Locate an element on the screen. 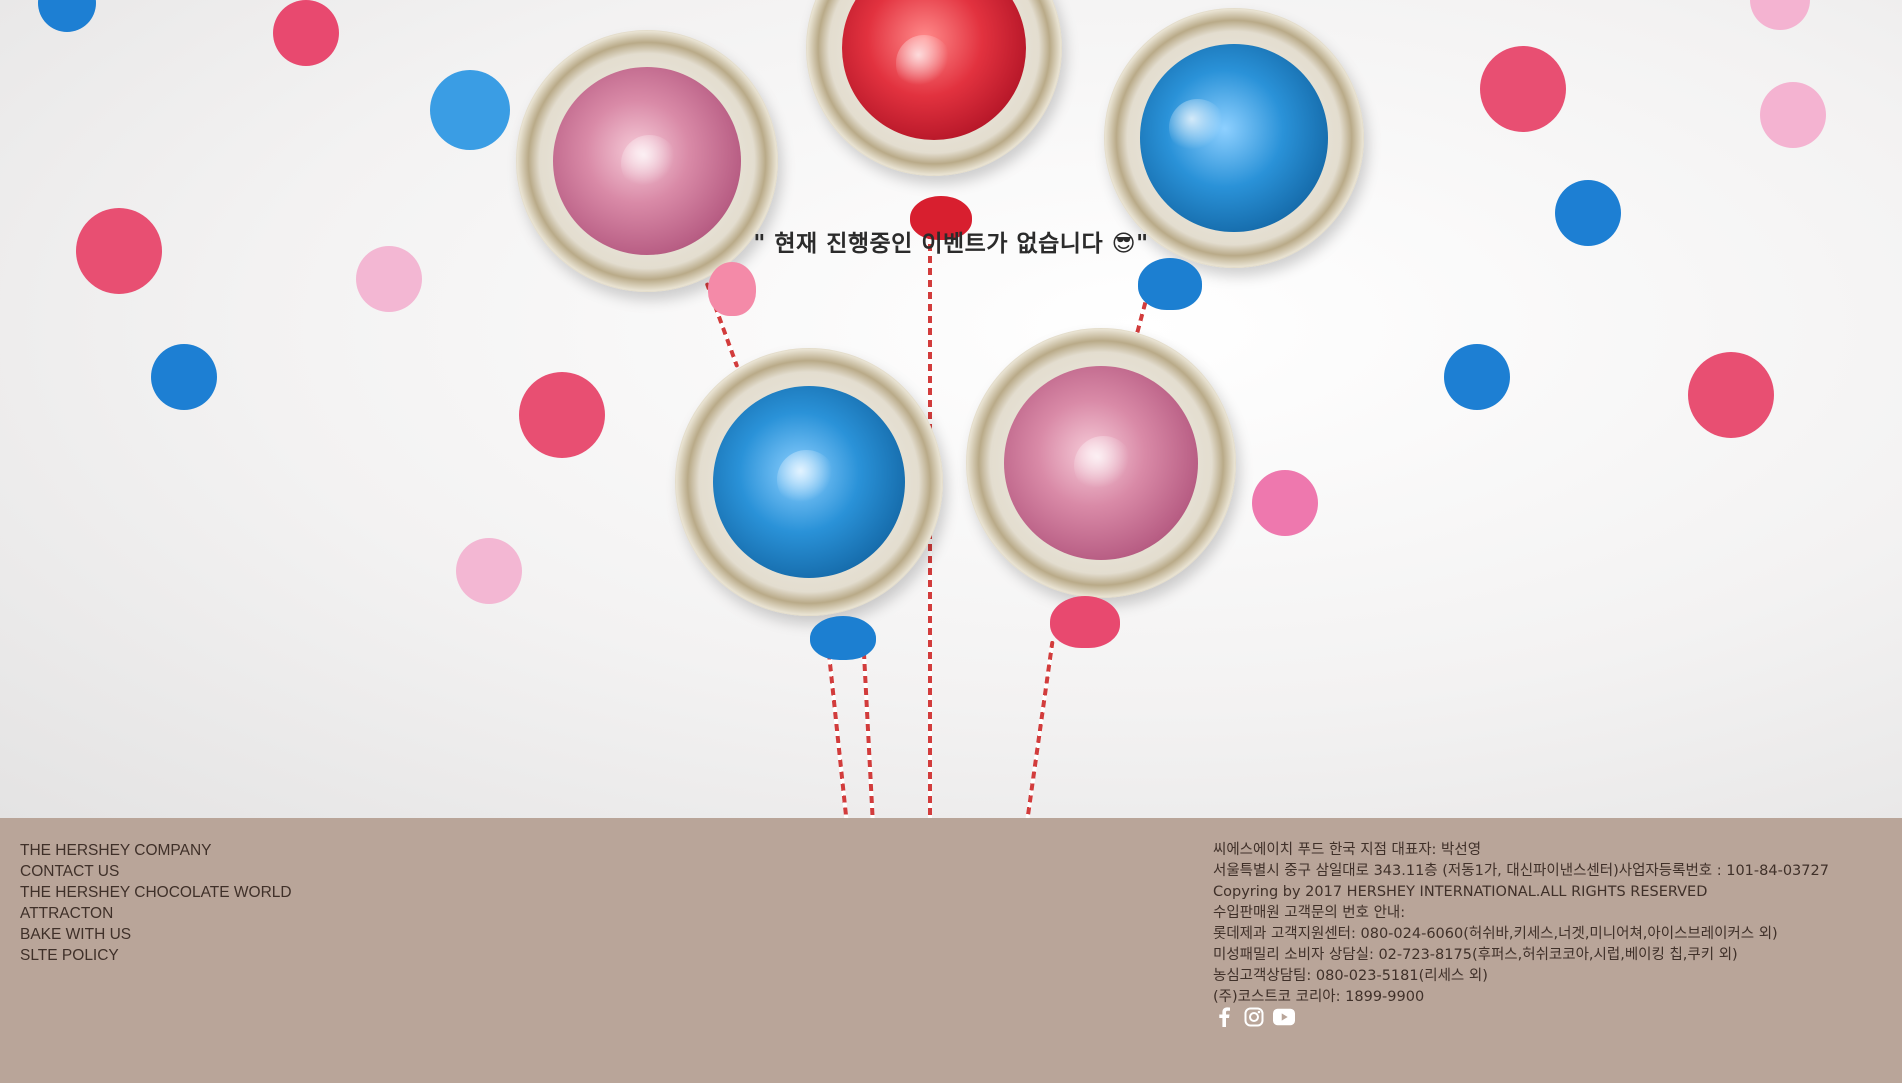 The width and height of the screenshot is (1902, 1083). social-links is located at coordinates (1254, 1017).